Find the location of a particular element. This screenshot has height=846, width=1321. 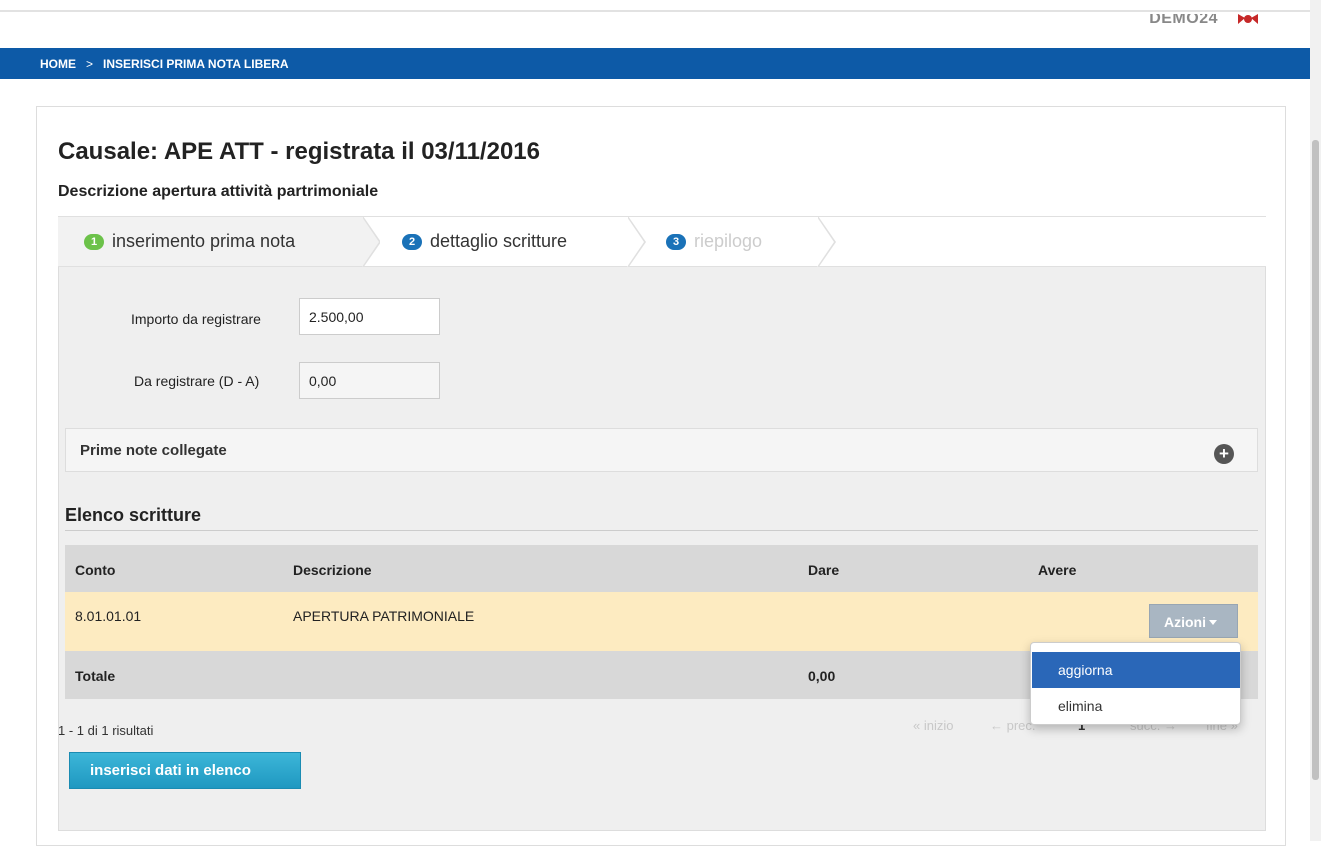

step-number-badge: 1 is located at coordinates (94, 242).